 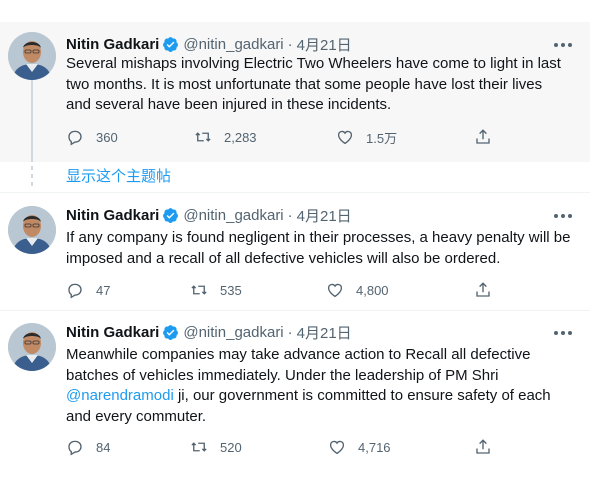 I want to click on reply-button: 47, so click(x=88, y=290).